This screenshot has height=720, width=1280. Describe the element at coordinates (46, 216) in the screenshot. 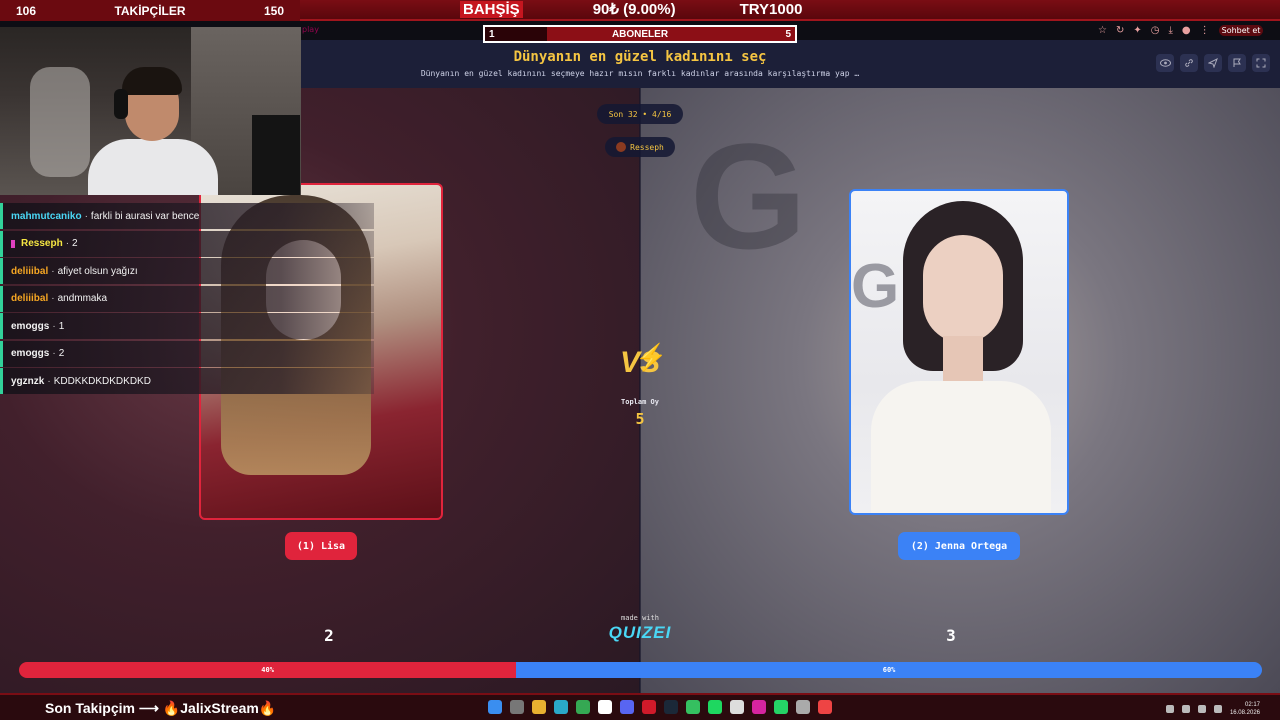

I see `chat-username: mahmutcaniko` at that location.